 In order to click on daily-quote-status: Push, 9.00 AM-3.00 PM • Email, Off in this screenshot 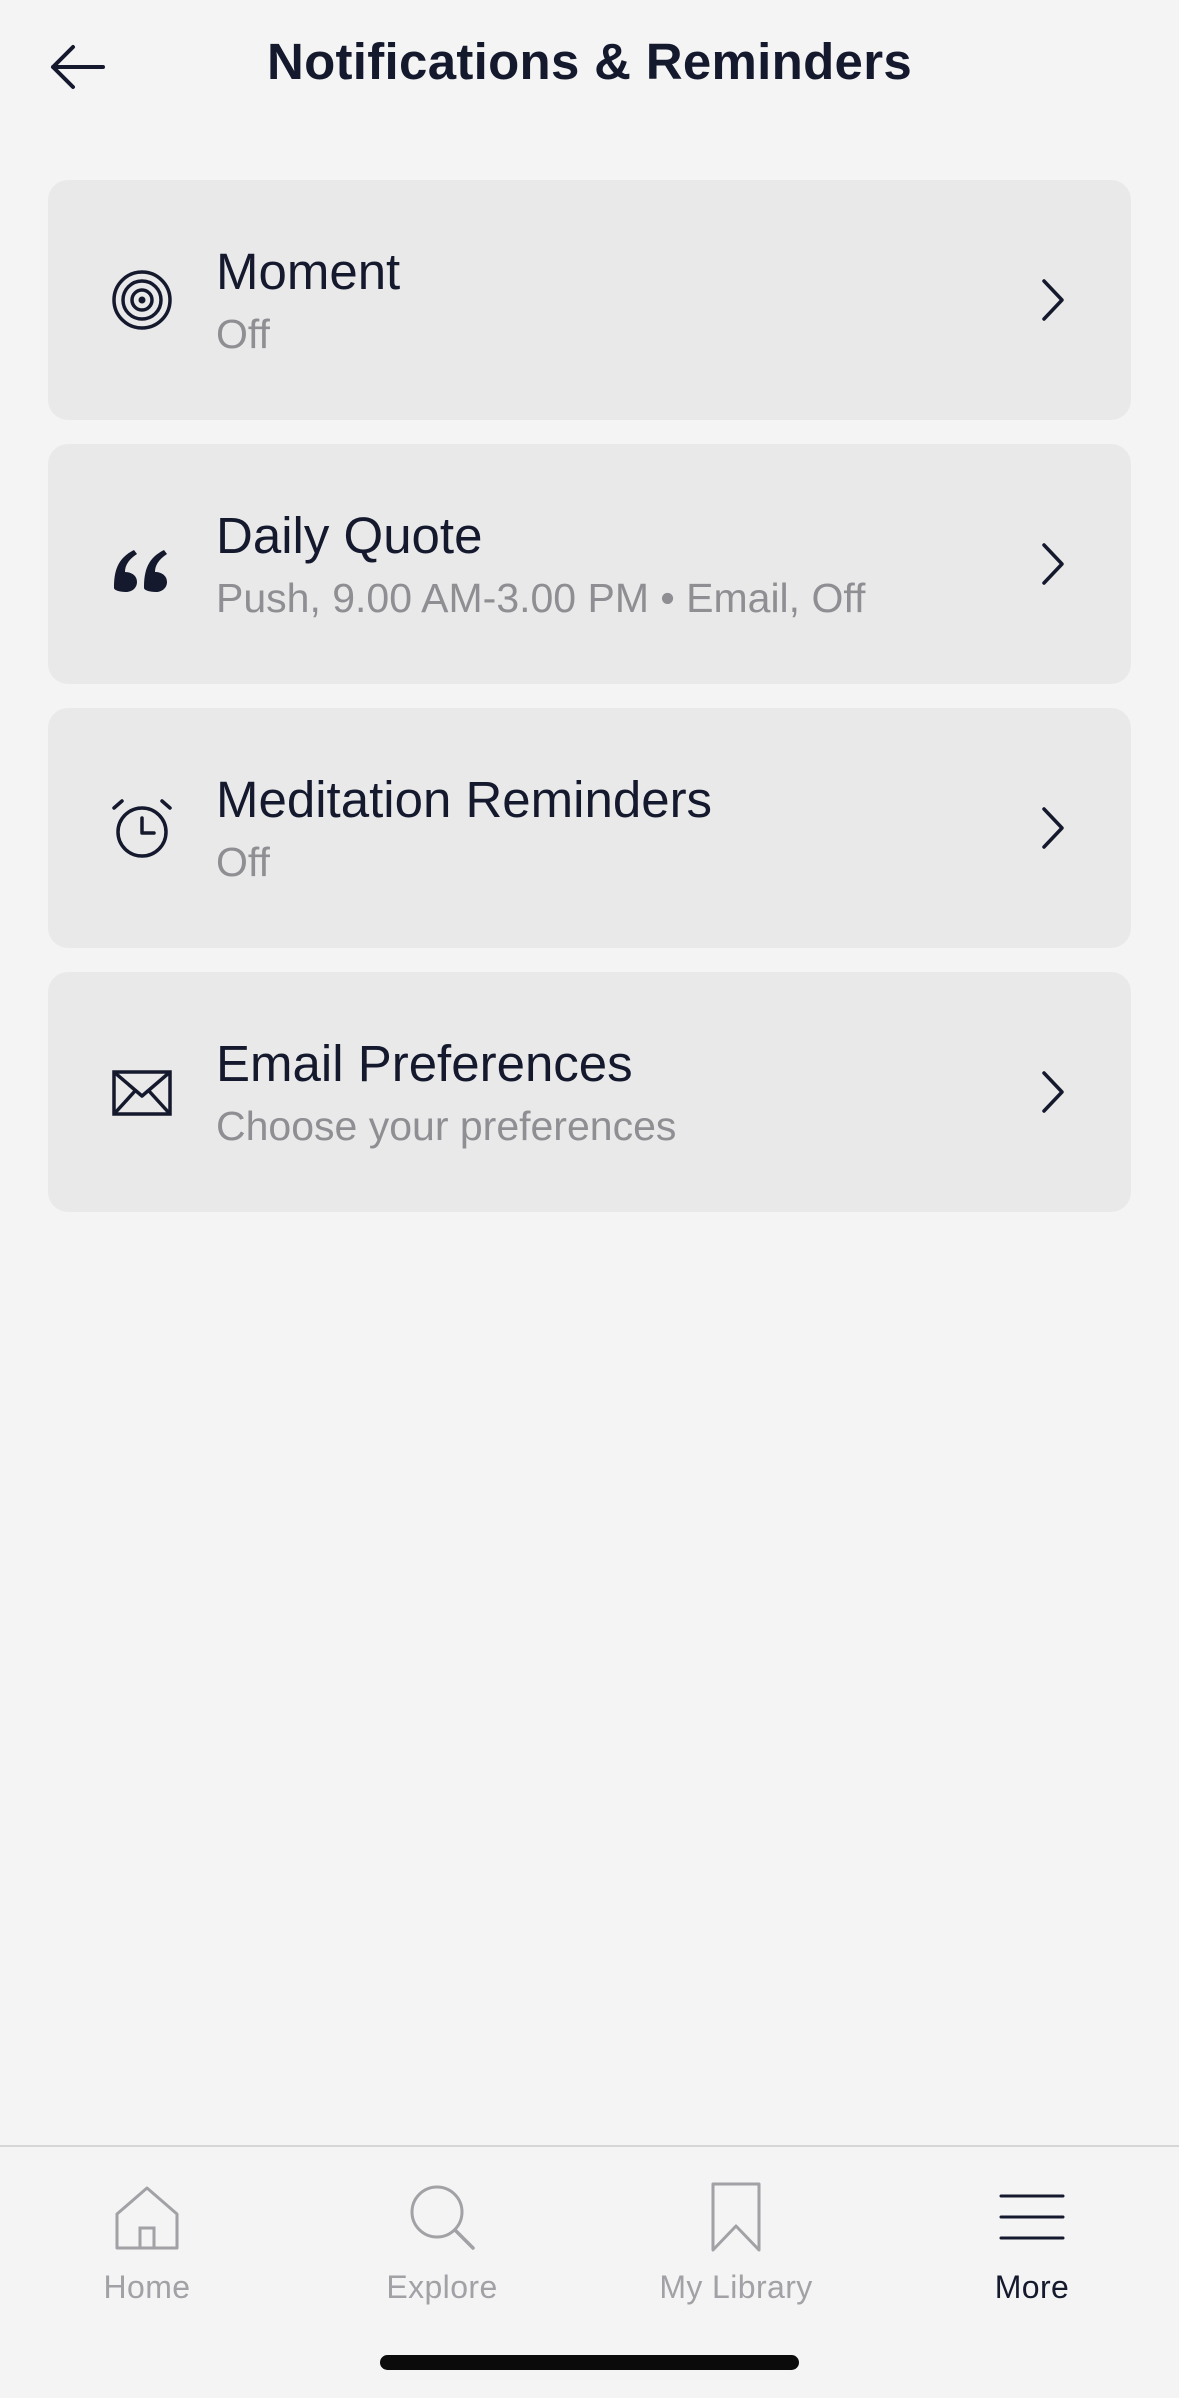, I will do `click(541, 598)`.